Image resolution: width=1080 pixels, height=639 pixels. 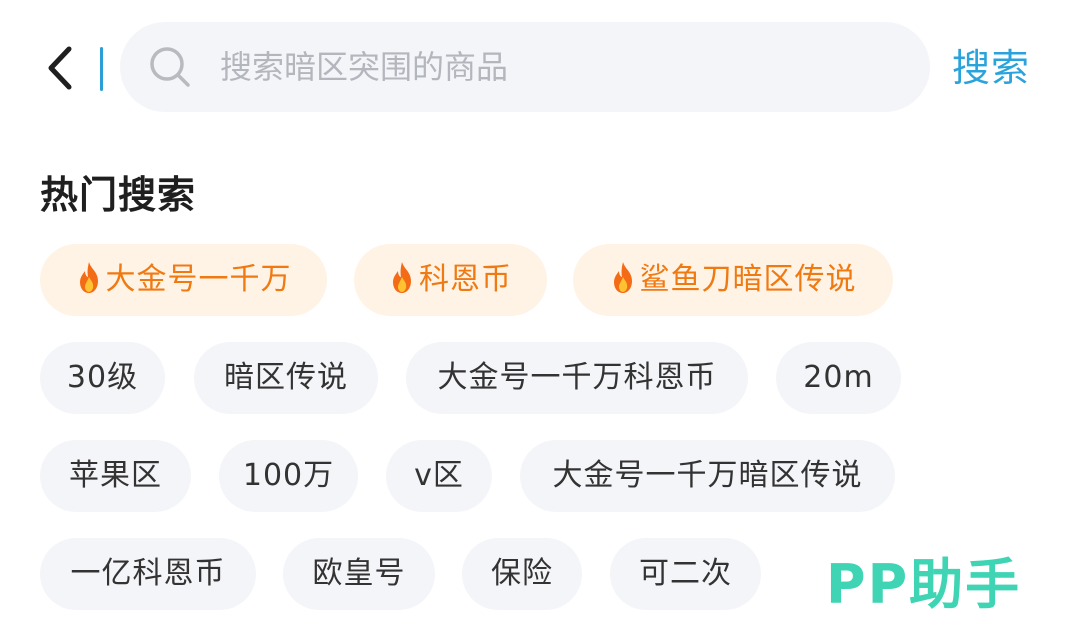 I want to click on search-tag: 保险, so click(x=522, y=574).